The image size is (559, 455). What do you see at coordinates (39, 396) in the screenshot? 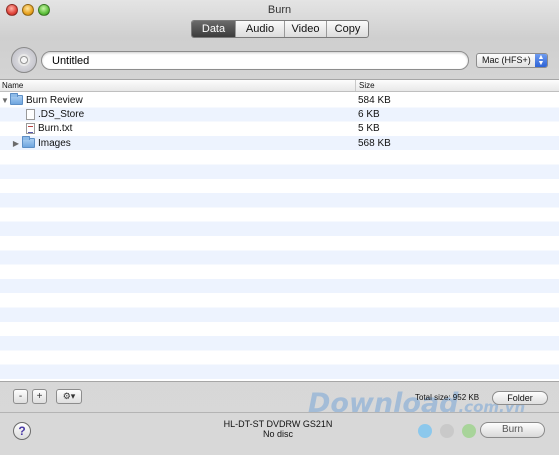
I see `add-item-button: +` at bounding box center [39, 396].